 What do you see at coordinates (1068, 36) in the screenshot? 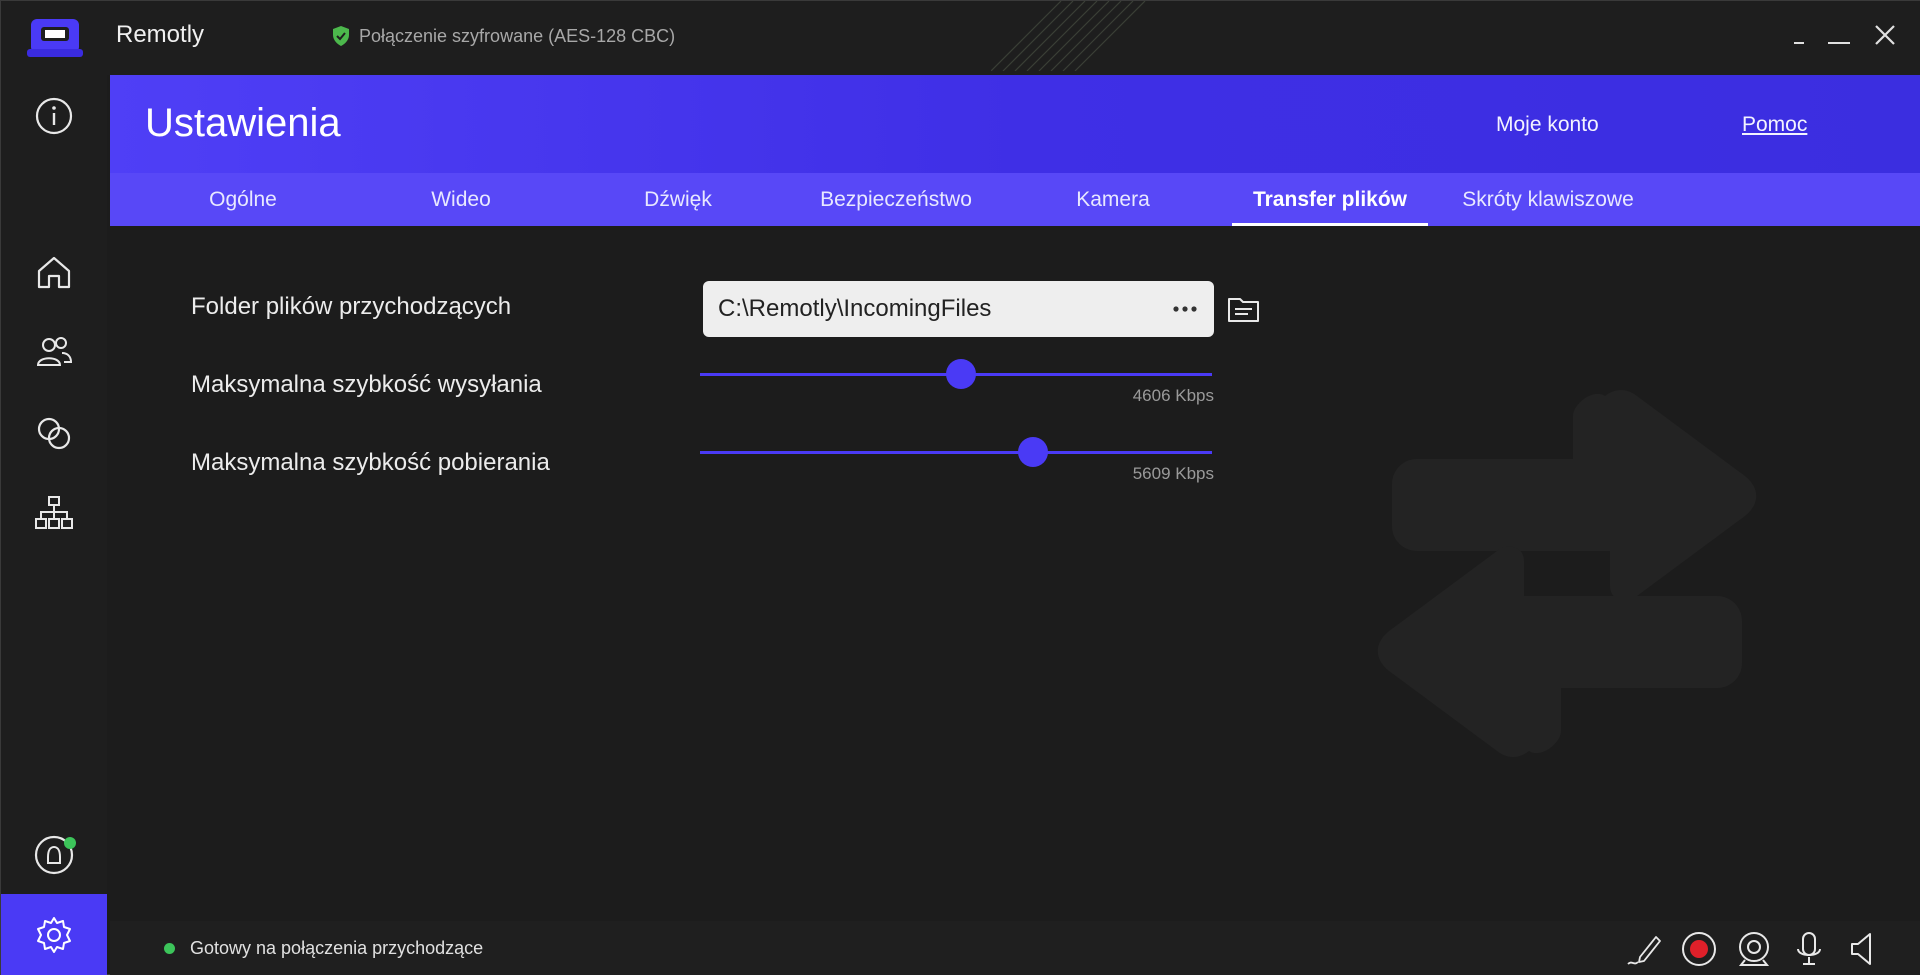
I see `decorative-lines` at bounding box center [1068, 36].